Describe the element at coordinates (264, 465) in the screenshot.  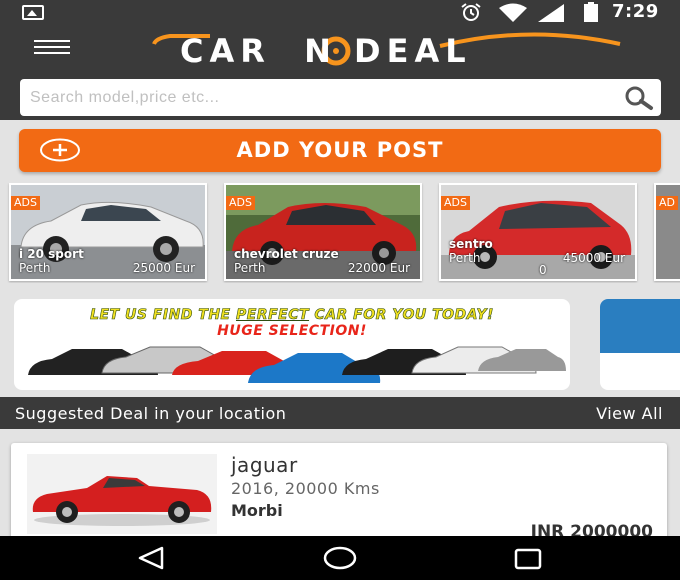
I see `deal-car-name: jaguar` at that location.